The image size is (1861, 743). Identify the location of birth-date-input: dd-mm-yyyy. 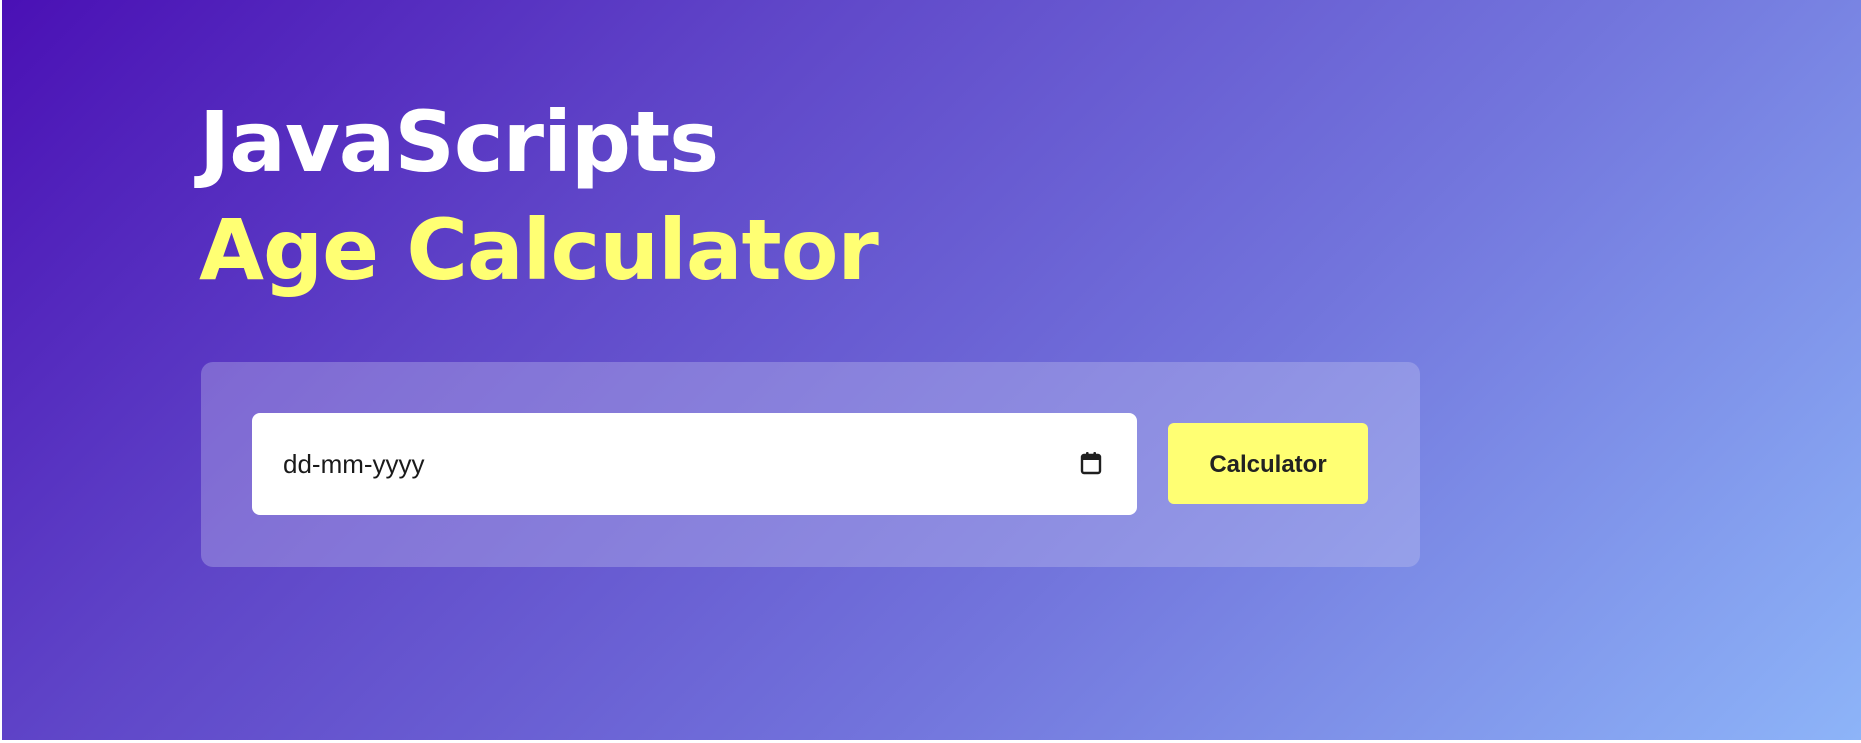
(694, 464).